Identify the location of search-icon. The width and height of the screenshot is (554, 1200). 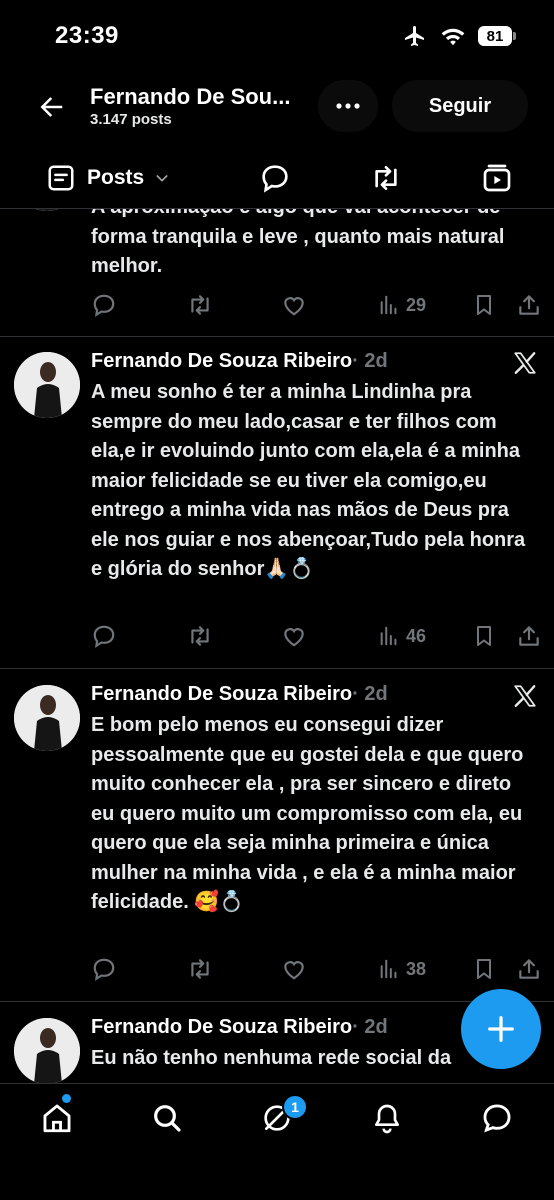
(167, 1118).